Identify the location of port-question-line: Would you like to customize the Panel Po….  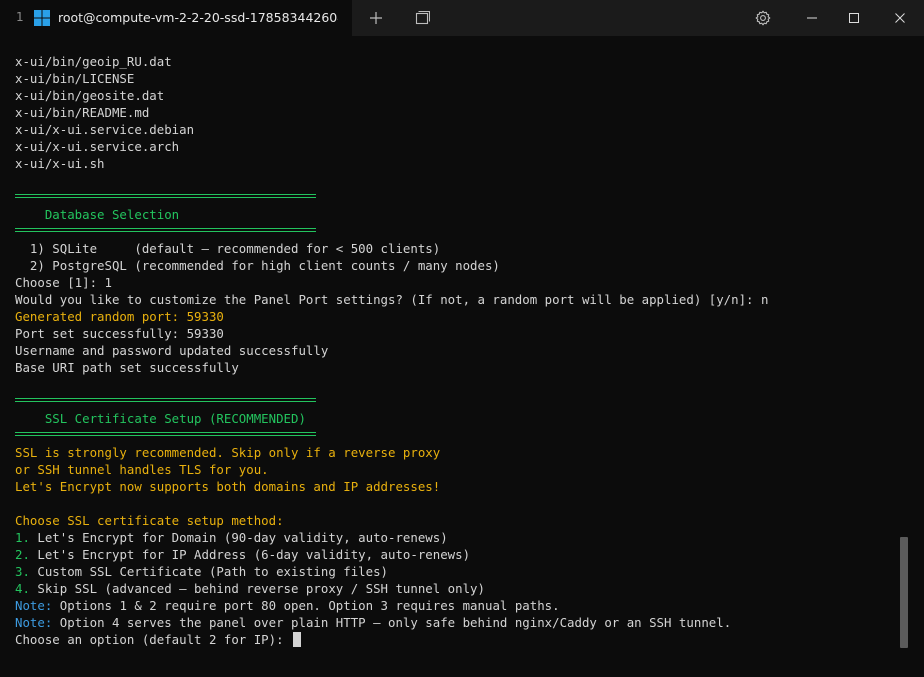
(392, 299).